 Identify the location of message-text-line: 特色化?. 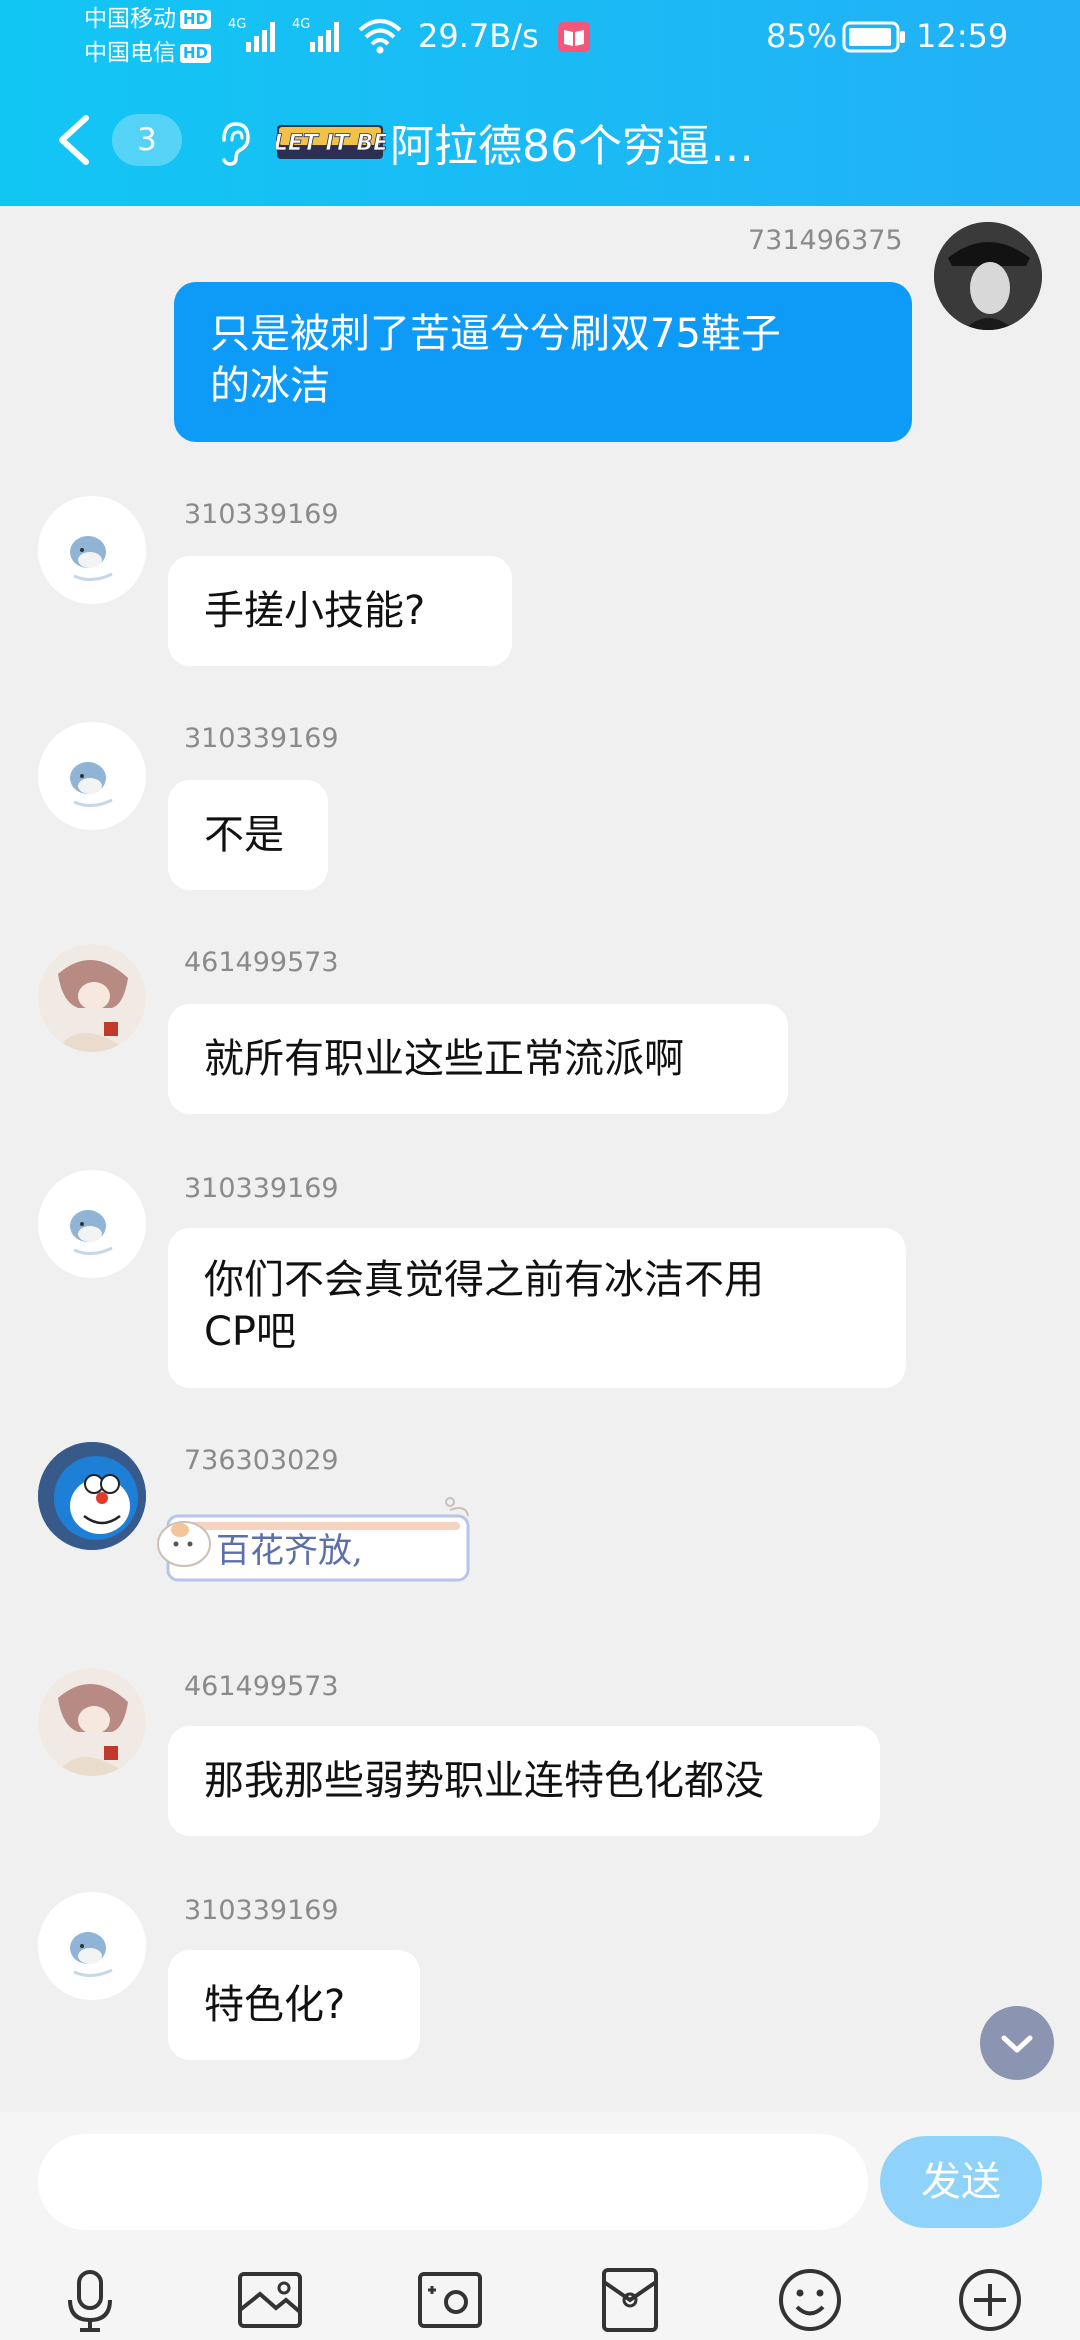
(275, 2005).